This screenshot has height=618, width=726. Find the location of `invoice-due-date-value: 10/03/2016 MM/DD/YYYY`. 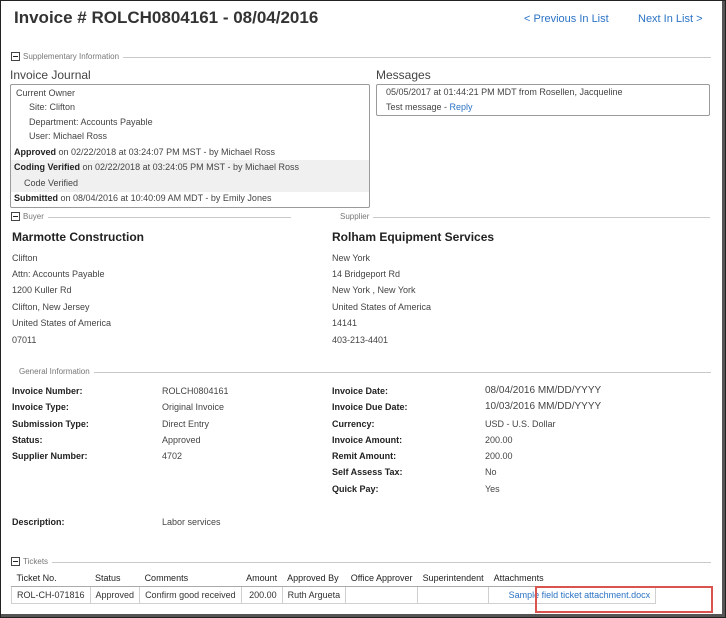

invoice-due-date-value: 10/03/2016 MM/DD/YYYY is located at coordinates (543, 406).